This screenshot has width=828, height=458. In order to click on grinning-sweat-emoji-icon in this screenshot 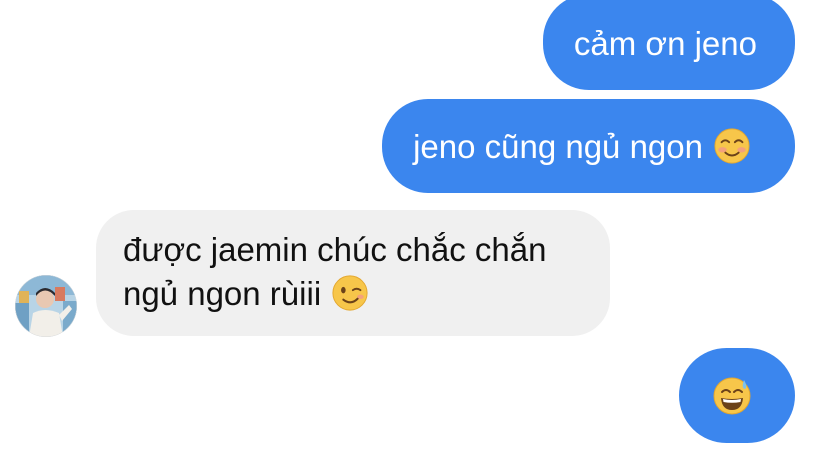, I will do `click(732, 396)`.